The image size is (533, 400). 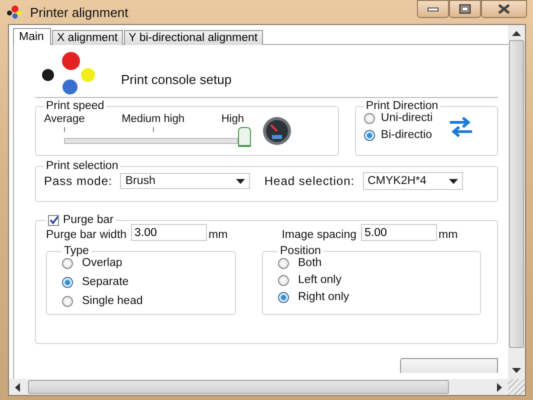 What do you see at coordinates (516, 370) in the screenshot?
I see `scroll-down-icon` at bounding box center [516, 370].